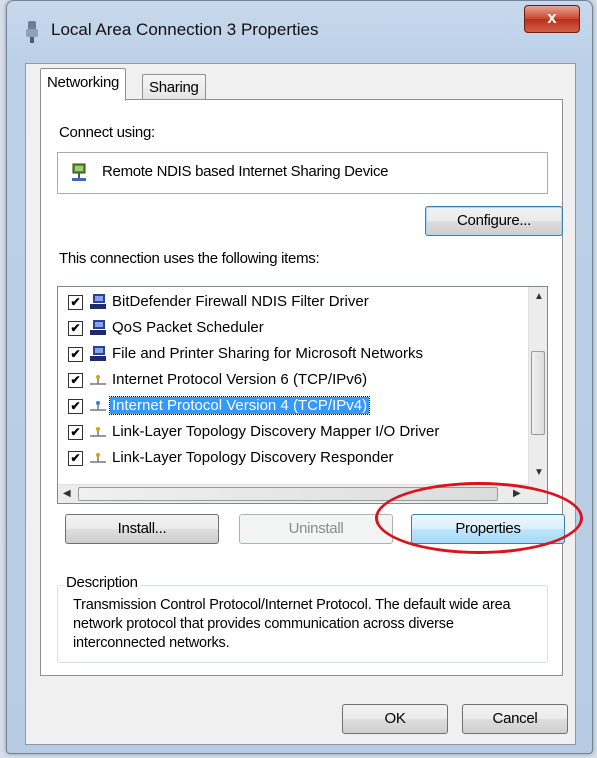 The image size is (597, 758). What do you see at coordinates (67, 493) in the screenshot?
I see `scroll-left-icon: ◀` at bounding box center [67, 493].